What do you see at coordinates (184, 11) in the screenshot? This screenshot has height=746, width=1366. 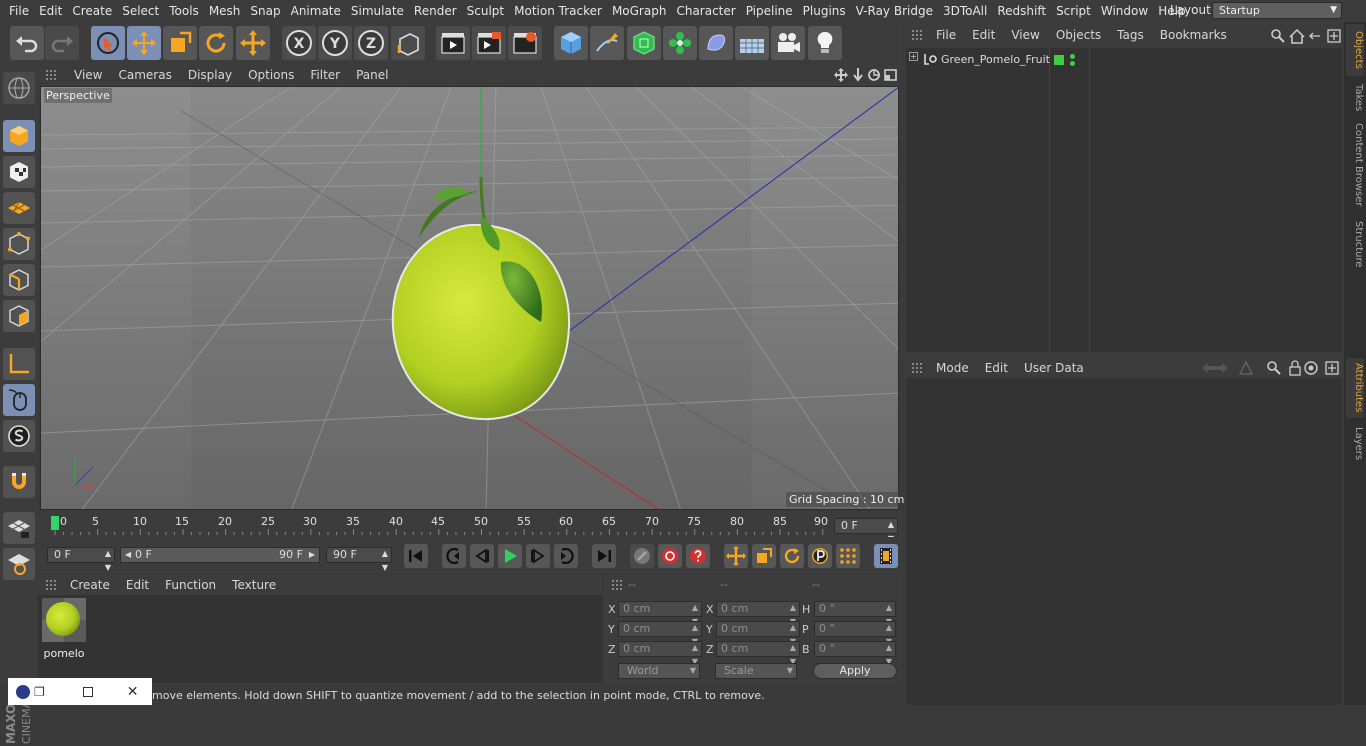 I see `menu-tools: Tools` at bounding box center [184, 11].